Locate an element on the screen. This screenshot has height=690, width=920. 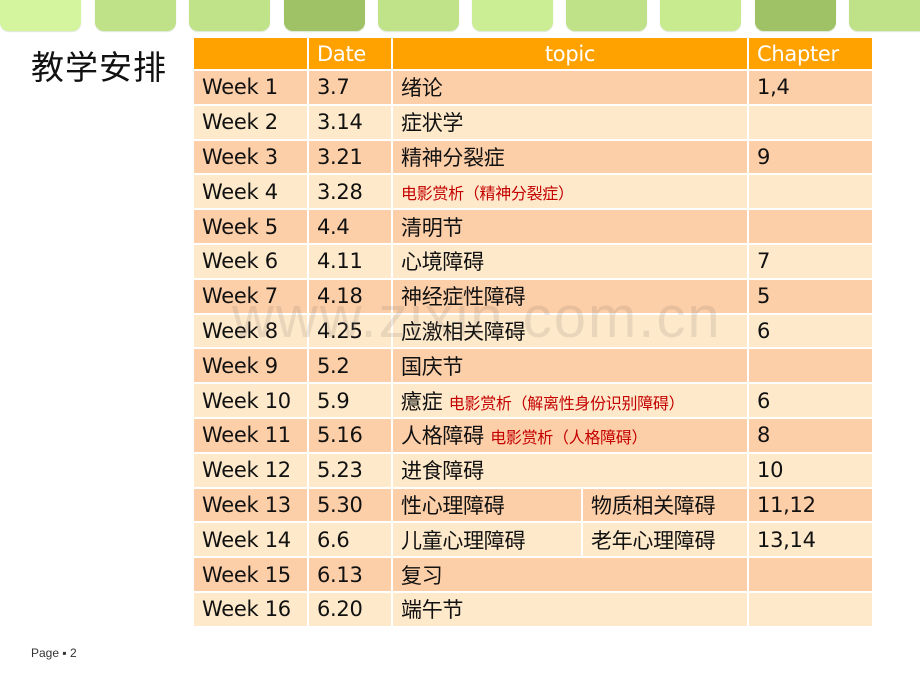
week-cell: Week 9 is located at coordinates (250, 366).